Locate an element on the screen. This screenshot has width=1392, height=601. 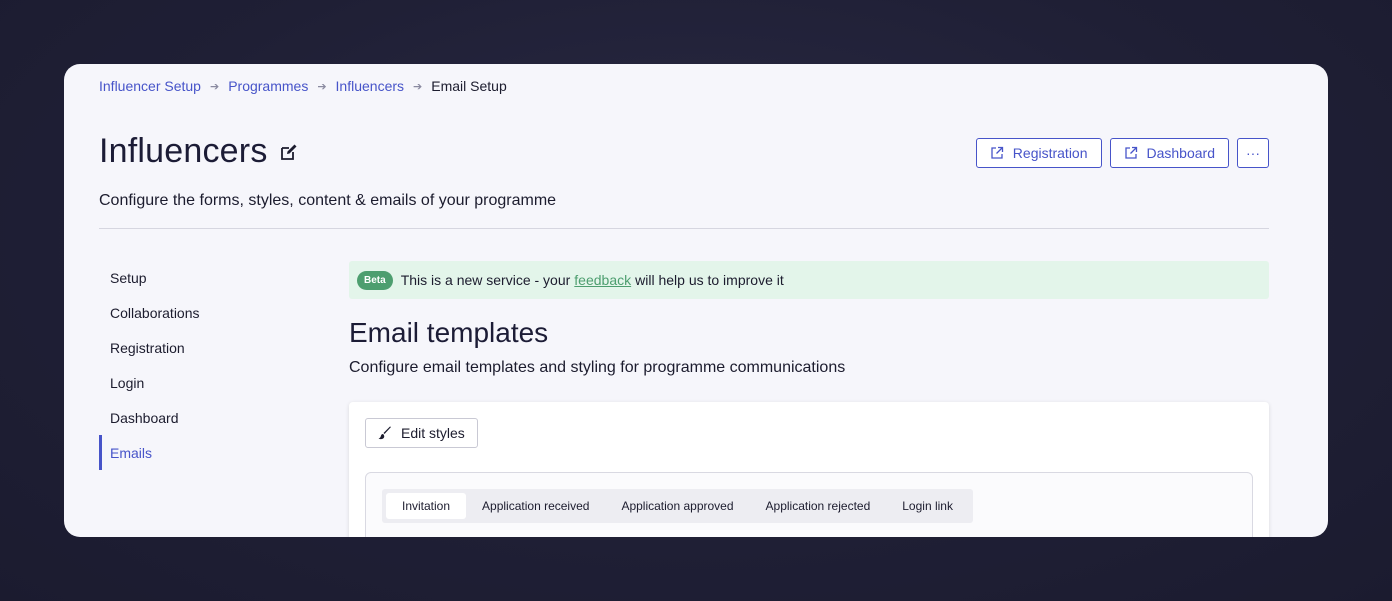
feedback-link: feedback is located at coordinates (602, 280).